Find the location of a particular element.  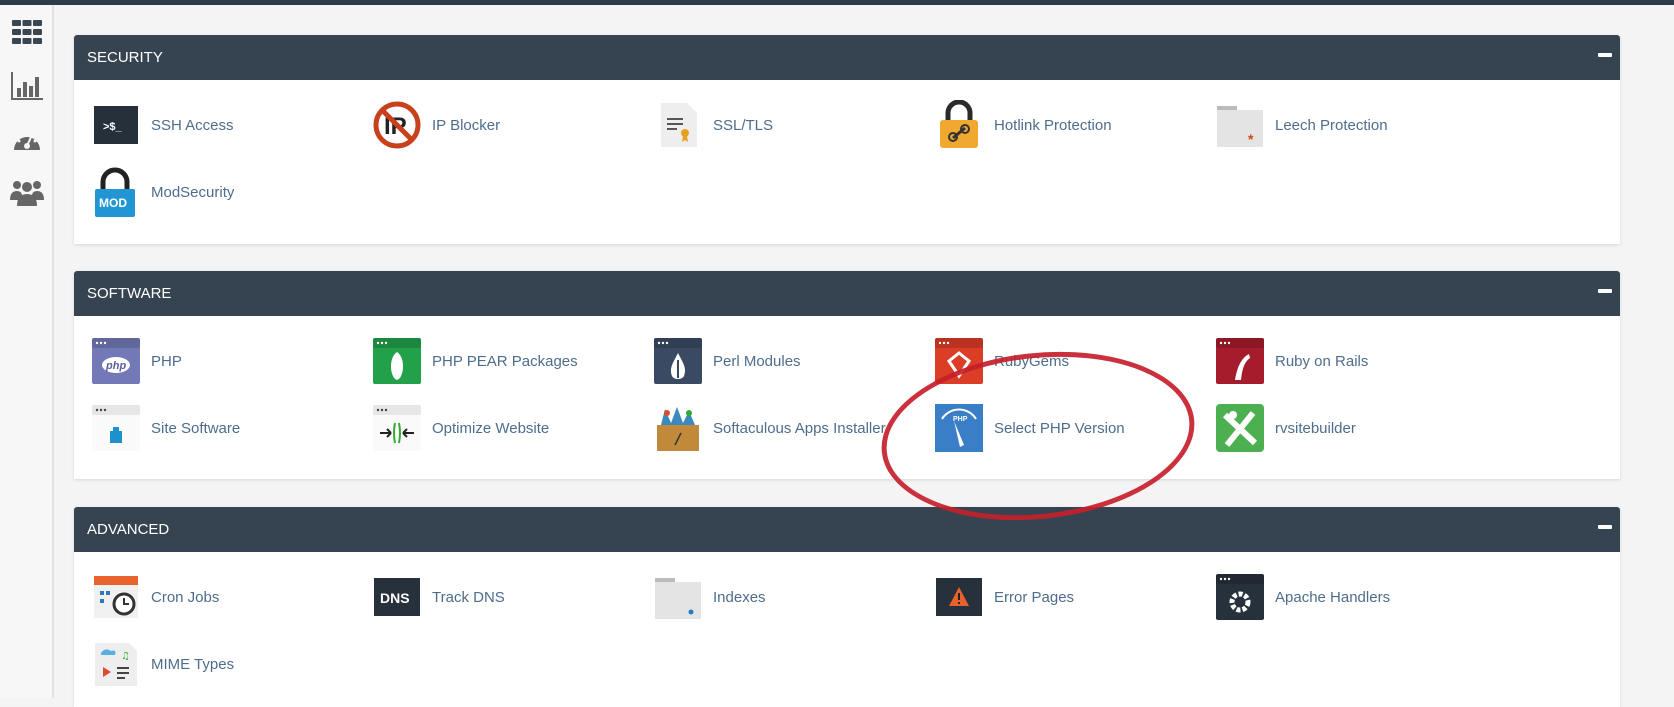

rubygems-icon is located at coordinates (959, 361).